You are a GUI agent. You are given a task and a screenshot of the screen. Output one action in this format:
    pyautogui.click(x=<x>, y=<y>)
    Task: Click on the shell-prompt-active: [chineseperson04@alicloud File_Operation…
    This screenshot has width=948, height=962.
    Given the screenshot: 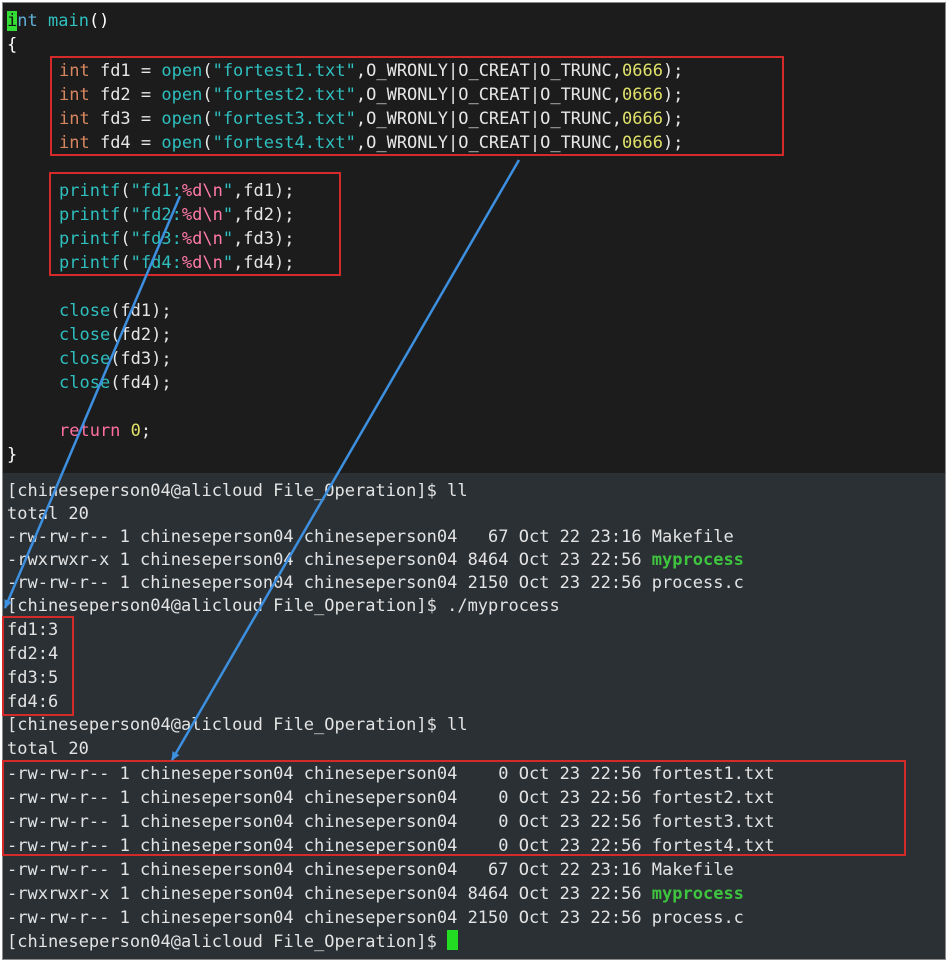 What is the action you would take?
    pyautogui.click(x=233, y=942)
    